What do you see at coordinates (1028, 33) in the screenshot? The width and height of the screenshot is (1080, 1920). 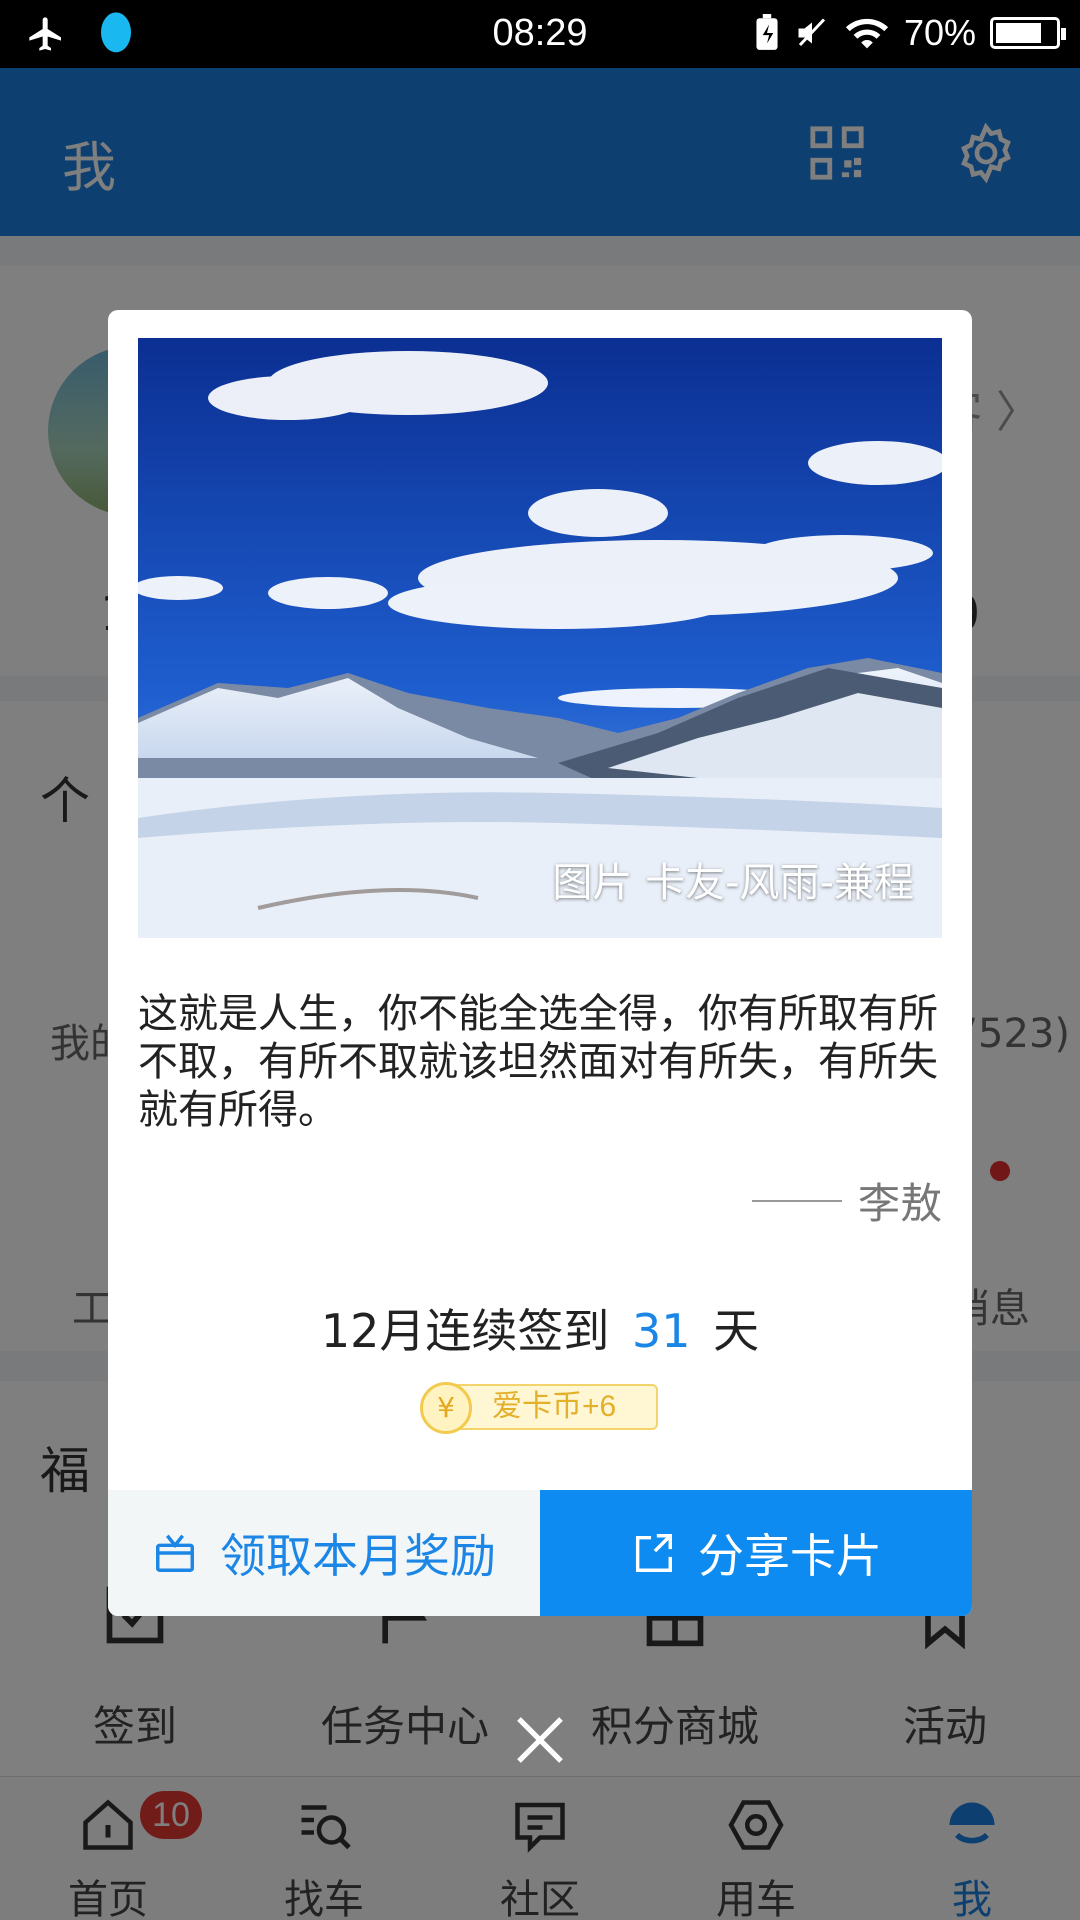 I see `battery-icon` at bounding box center [1028, 33].